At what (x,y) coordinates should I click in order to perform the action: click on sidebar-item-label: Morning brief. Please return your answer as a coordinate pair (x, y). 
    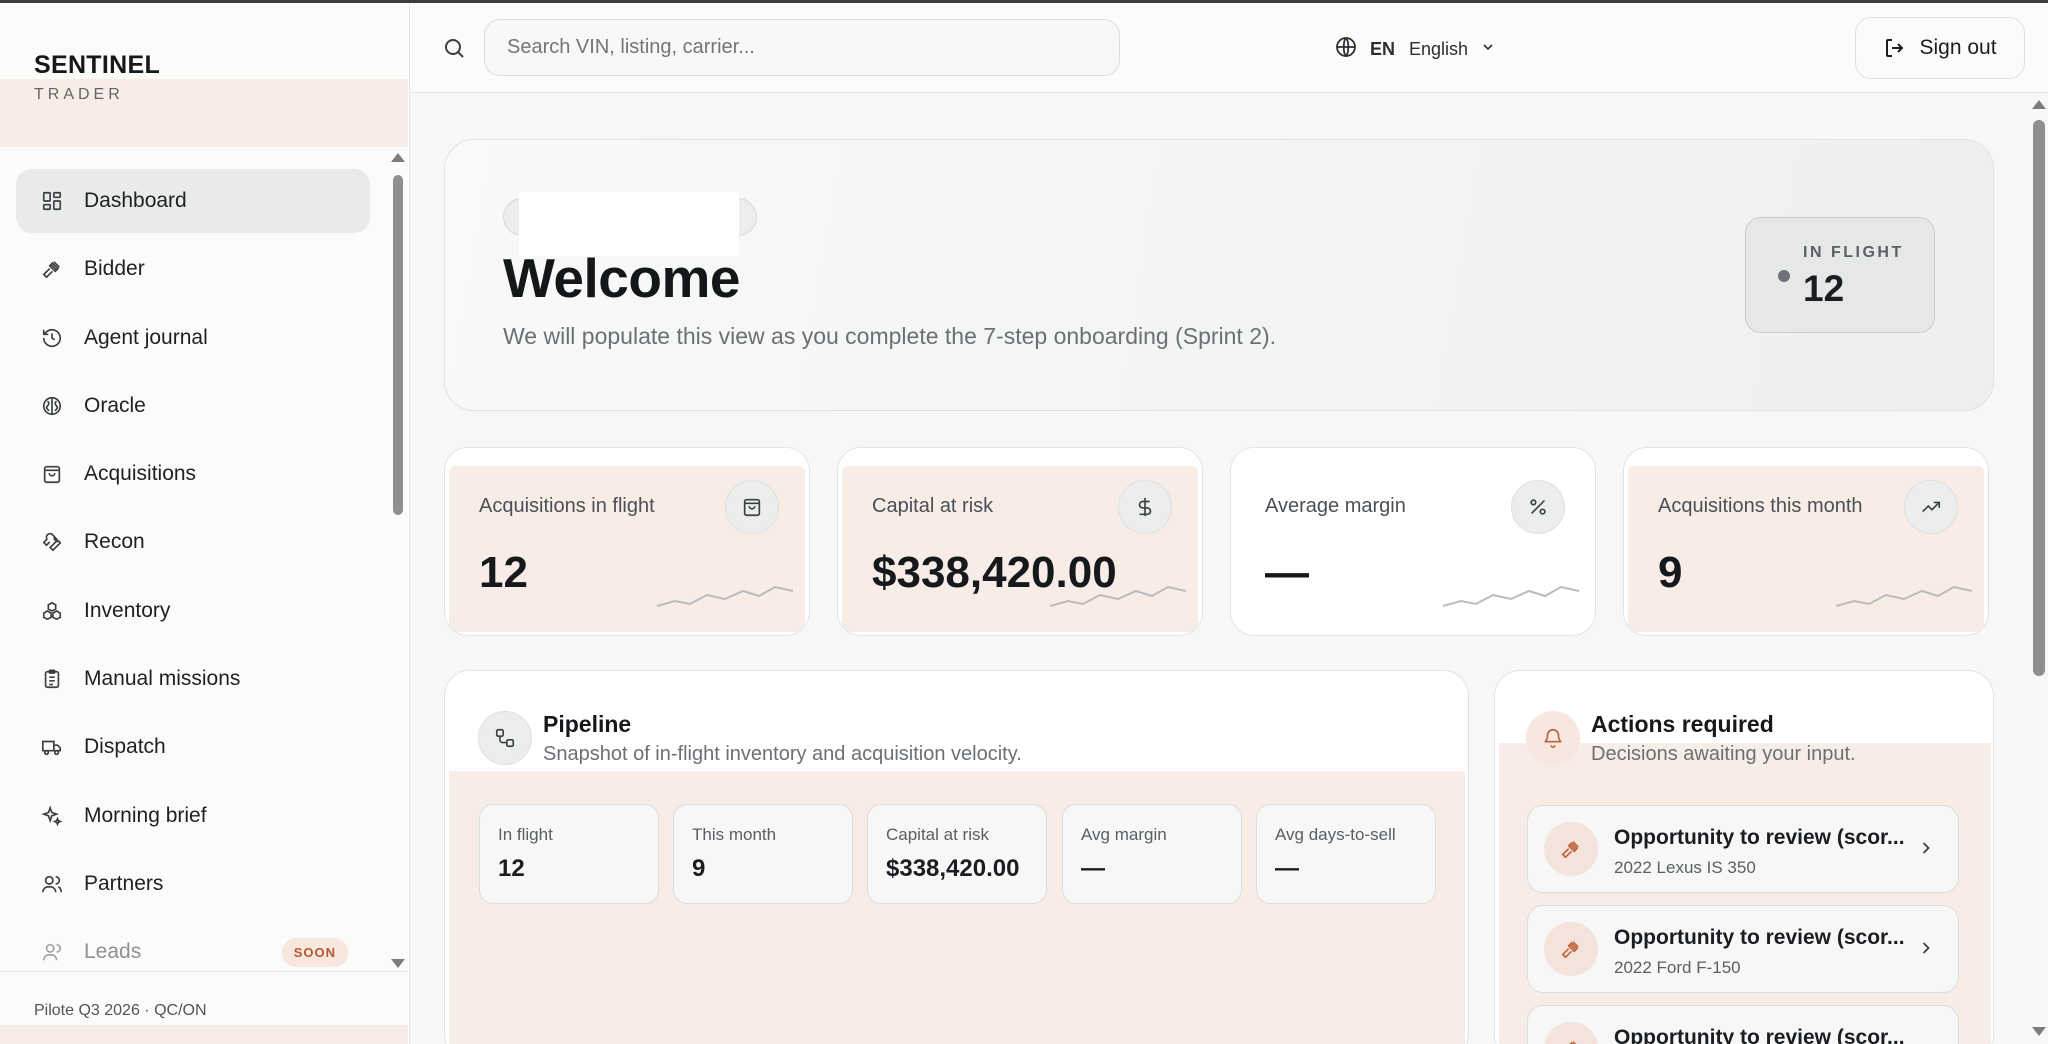
    Looking at the image, I should click on (145, 815).